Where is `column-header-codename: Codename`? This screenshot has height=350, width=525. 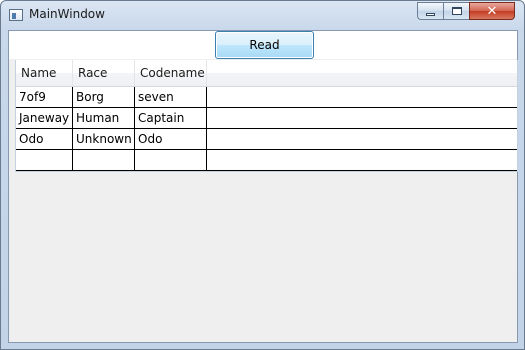 column-header-codename: Codename is located at coordinates (171, 73).